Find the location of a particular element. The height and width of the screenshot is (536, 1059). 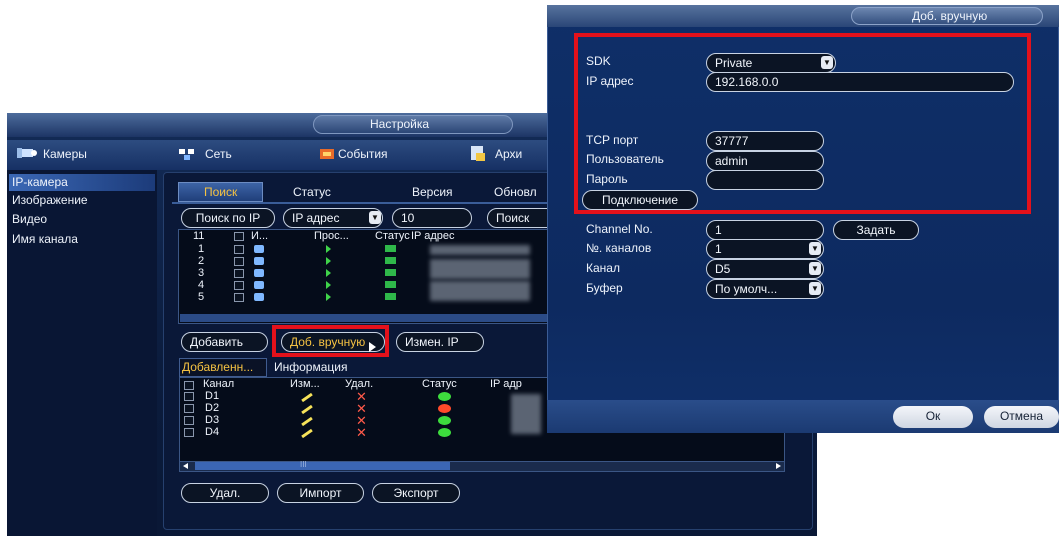

device-table-header-count: 11 is located at coordinates (199, 236).